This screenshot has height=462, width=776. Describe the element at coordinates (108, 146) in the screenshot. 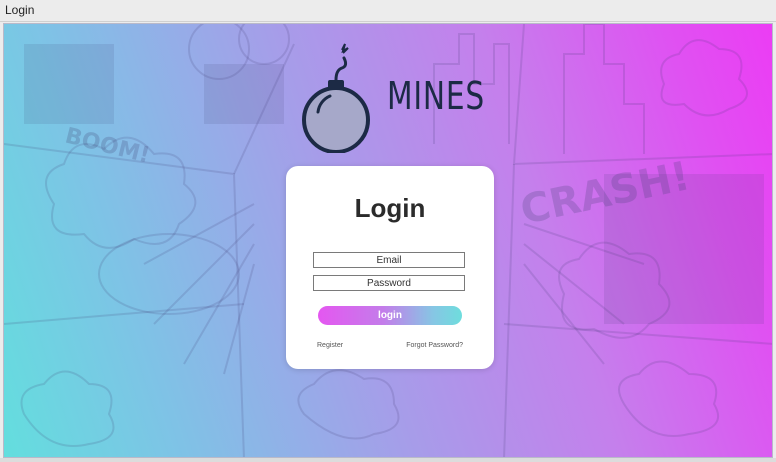

I see `boom-text: BOOM!` at that location.